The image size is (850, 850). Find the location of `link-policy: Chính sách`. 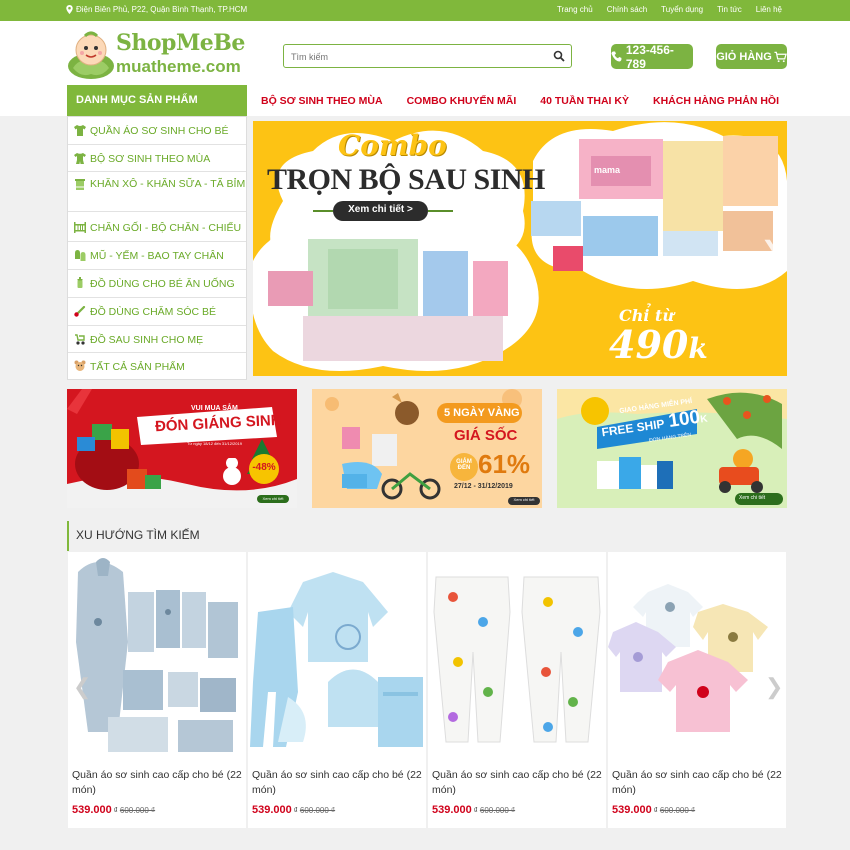

link-policy: Chính sách is located at coordinates (627, 9).